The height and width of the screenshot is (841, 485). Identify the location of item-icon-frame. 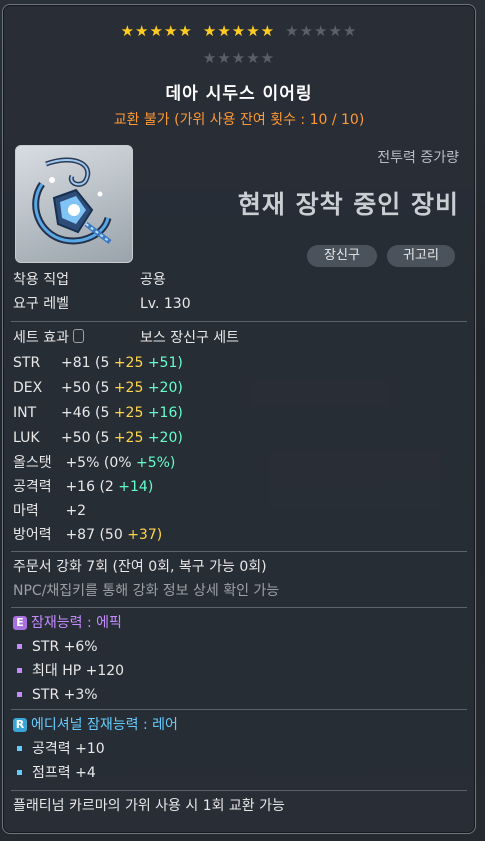
(74, 204).